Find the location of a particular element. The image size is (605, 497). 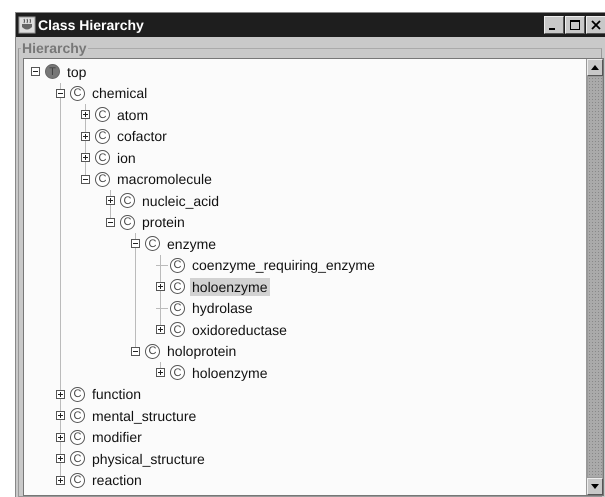

tree-item: nucleic_acid is located at coordinates (181, 201).